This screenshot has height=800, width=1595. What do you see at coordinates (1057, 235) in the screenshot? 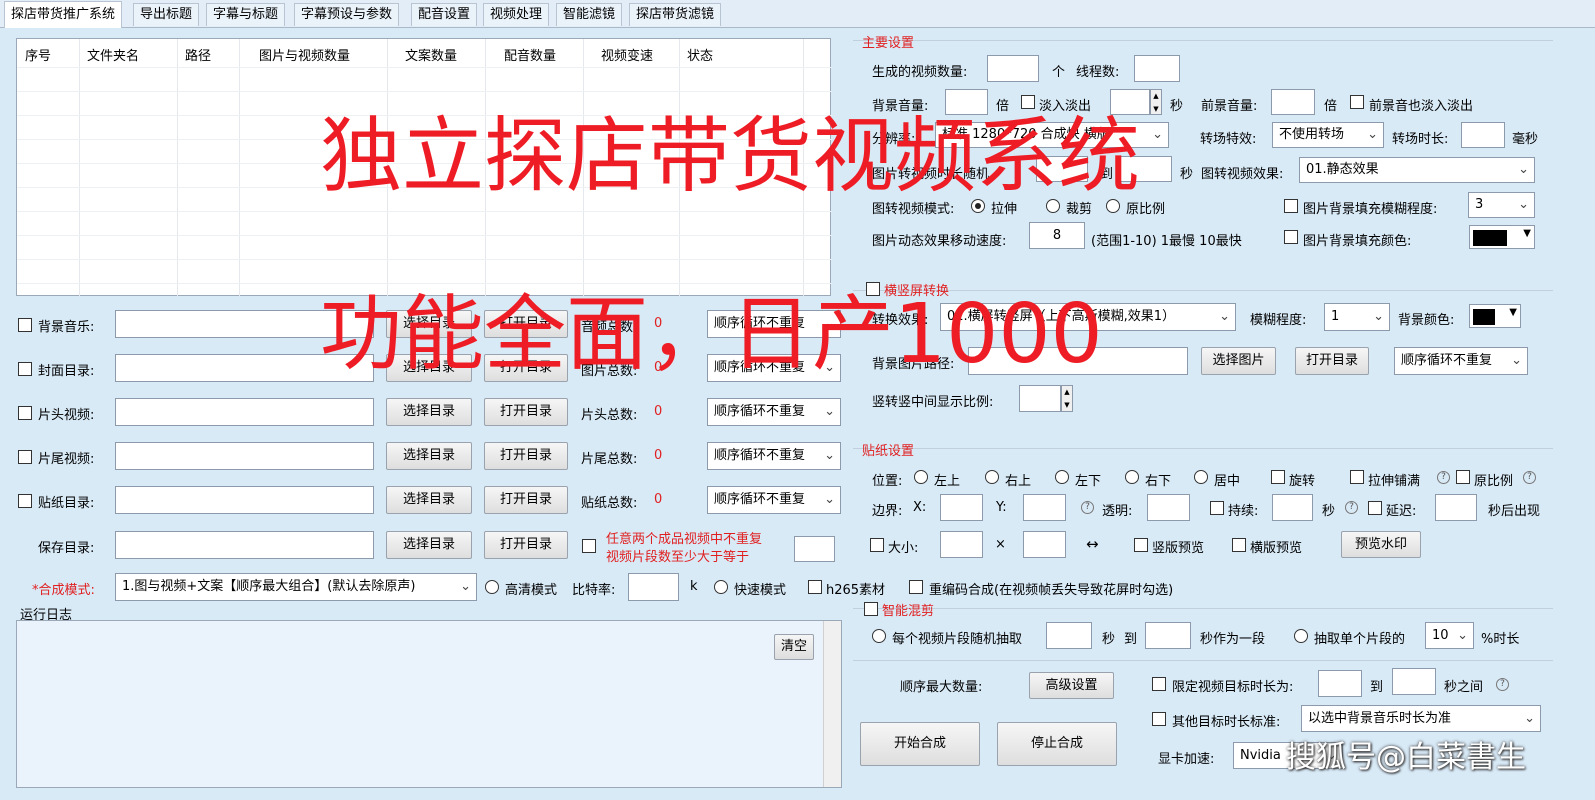
I see `speed-input: 8` at bounding box center [1057, 235].